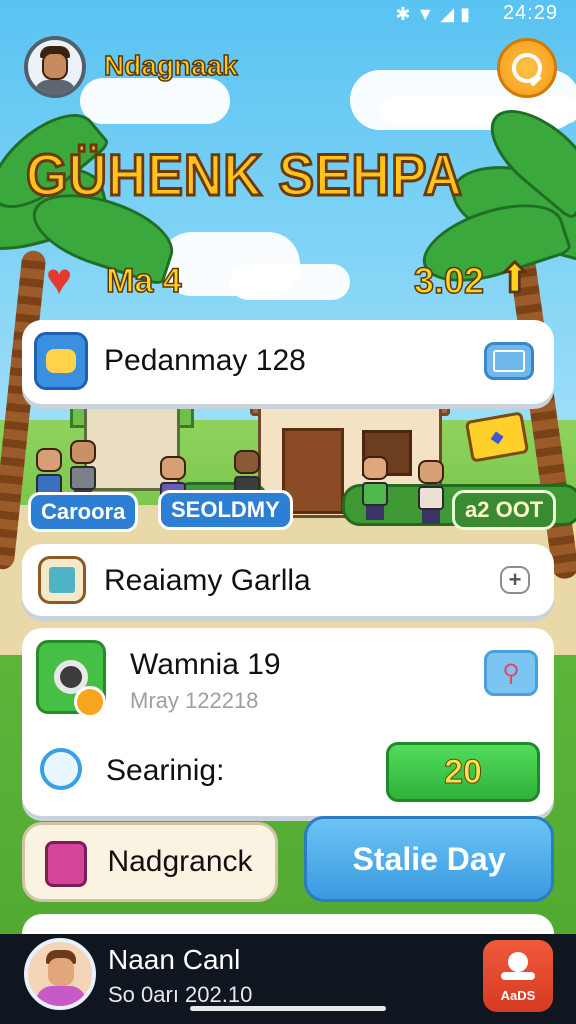 The height and width of the screenshot is (1024, 576). I want to click on upgrade-arrow-icon: ⬆, so click(514, 279).